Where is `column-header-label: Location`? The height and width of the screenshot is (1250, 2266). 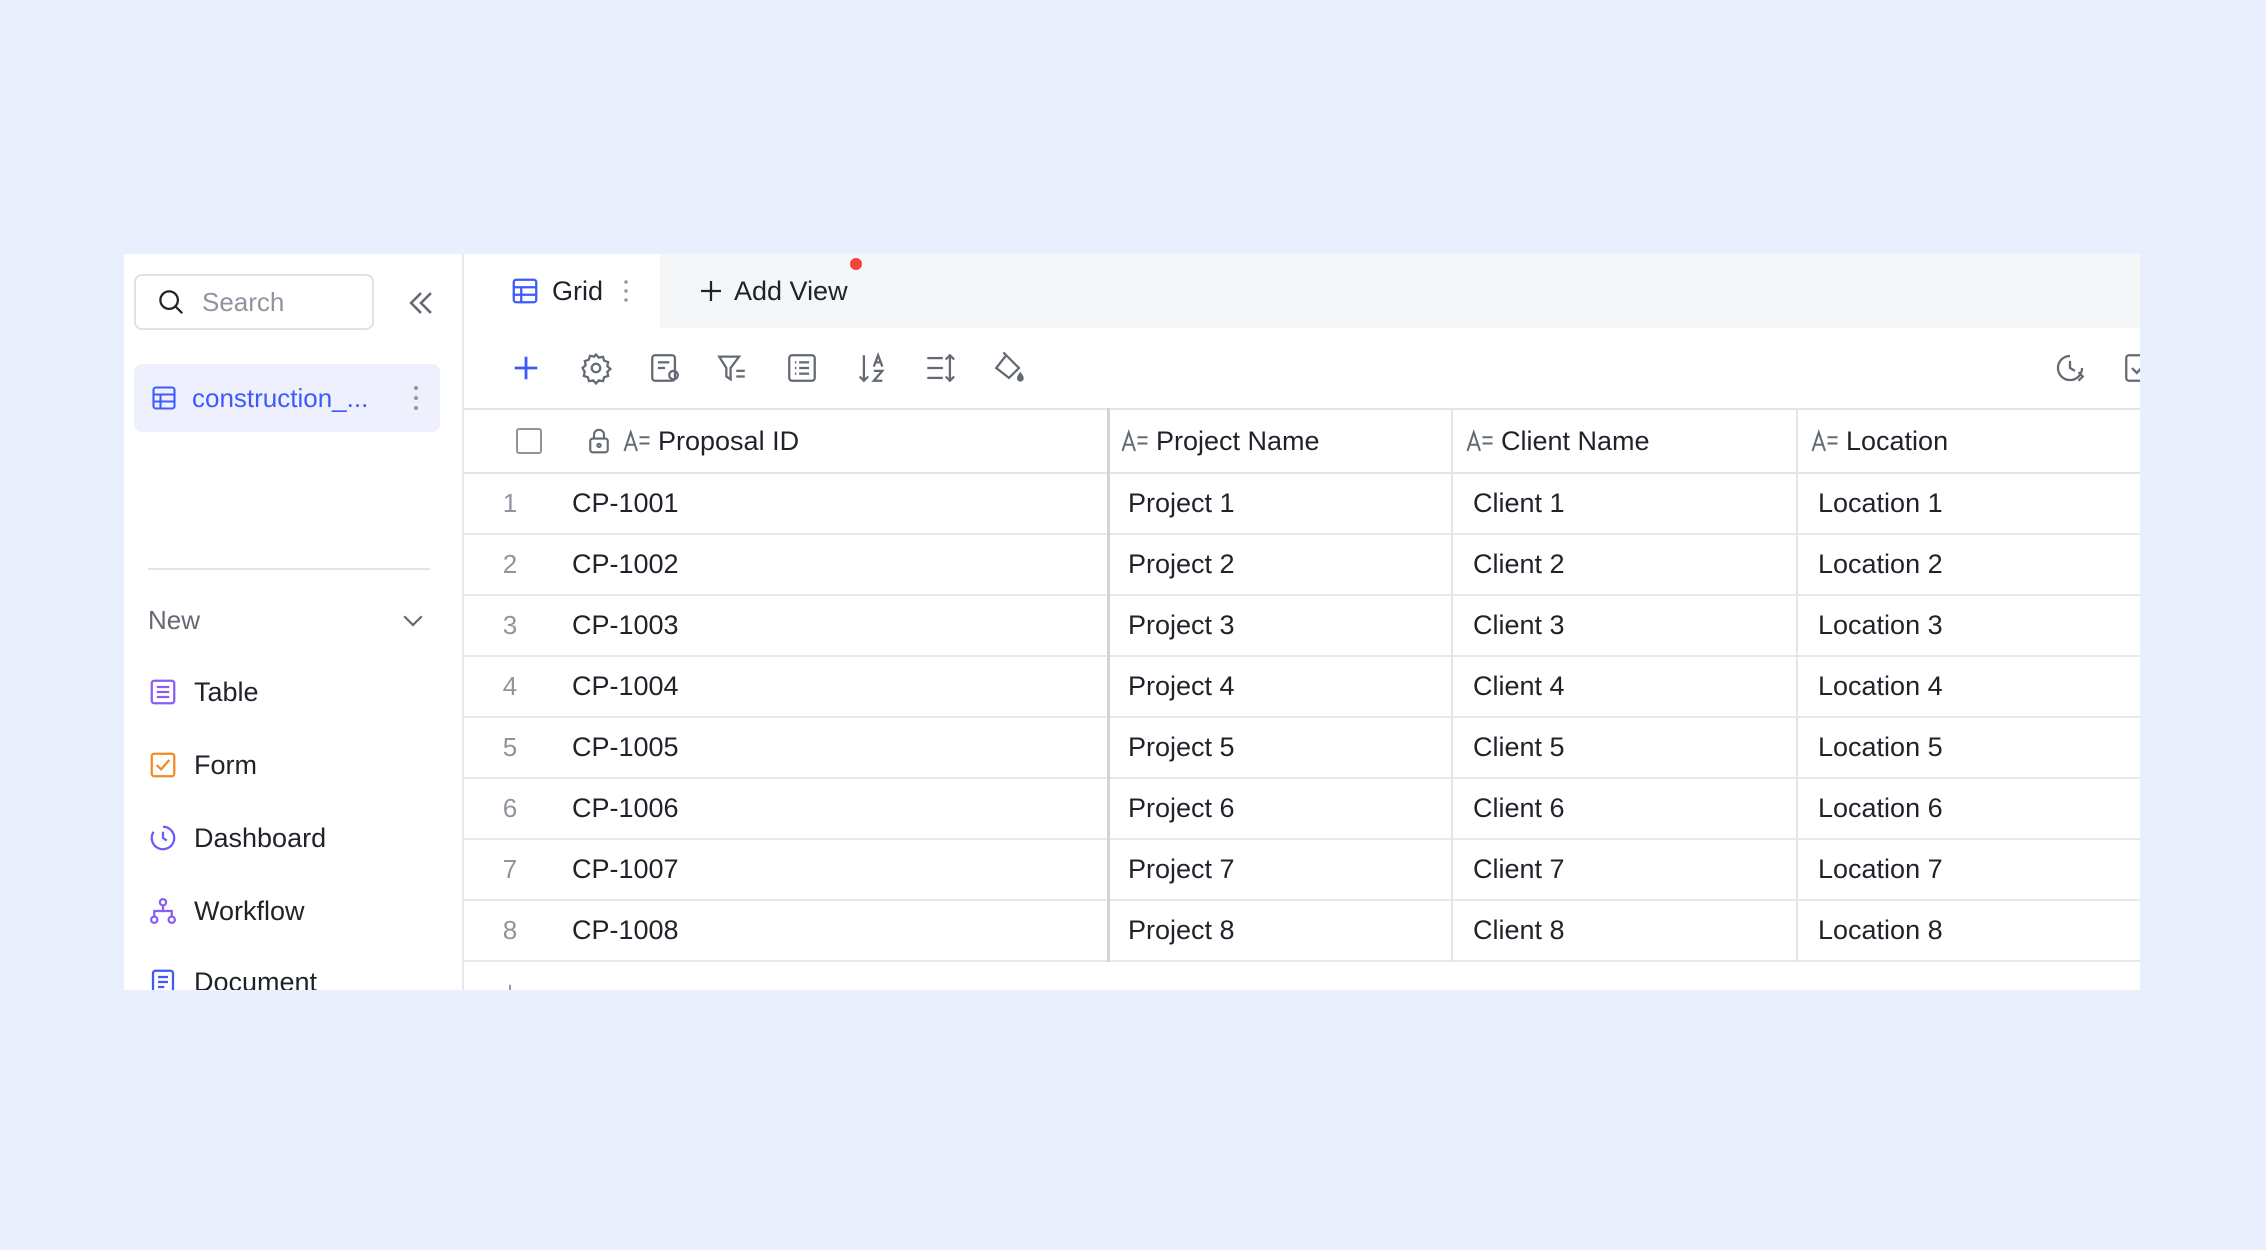
column-header-label: Location is located at coordinates (1897, 440).